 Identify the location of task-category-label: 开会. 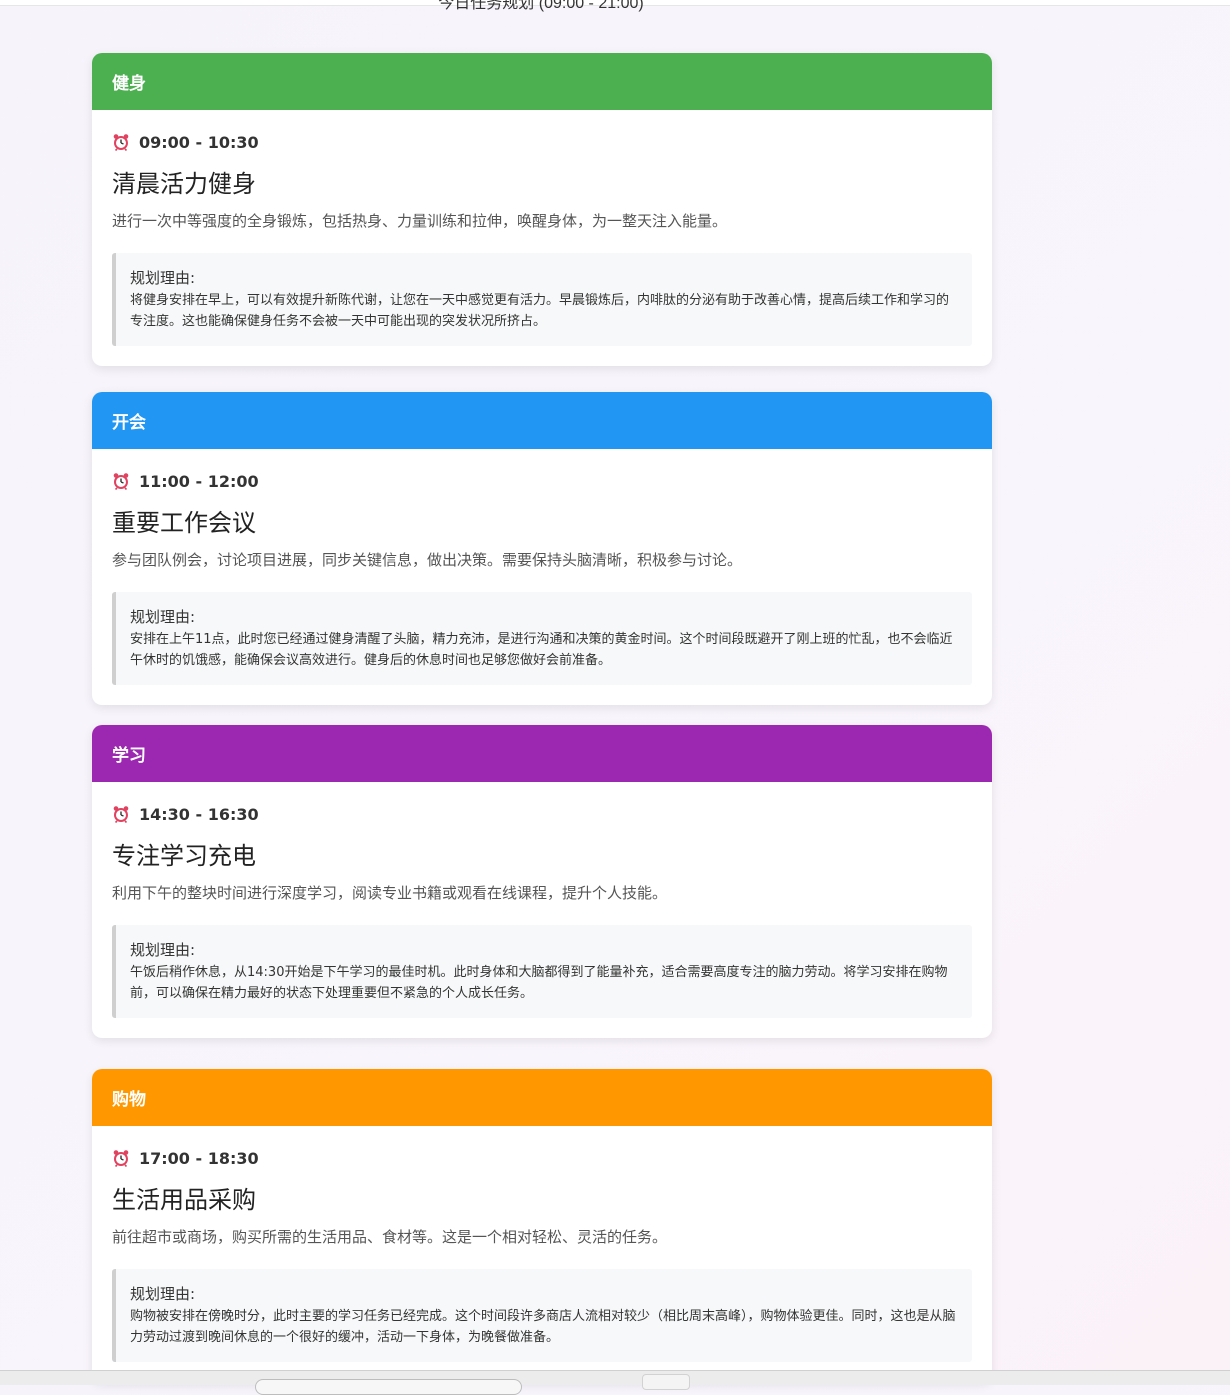
(129, 423).